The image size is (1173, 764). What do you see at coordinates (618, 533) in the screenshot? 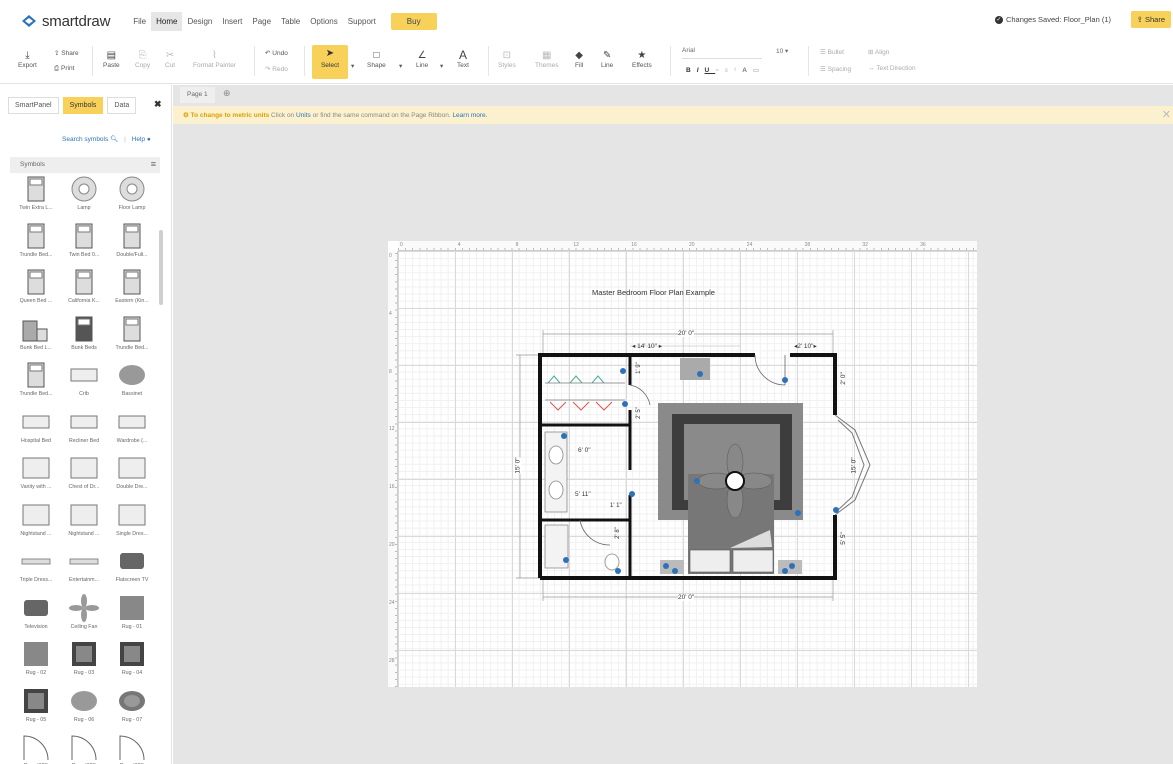
I see `dim-wc-h: 2' 8"` at bounding box center [618, 533].